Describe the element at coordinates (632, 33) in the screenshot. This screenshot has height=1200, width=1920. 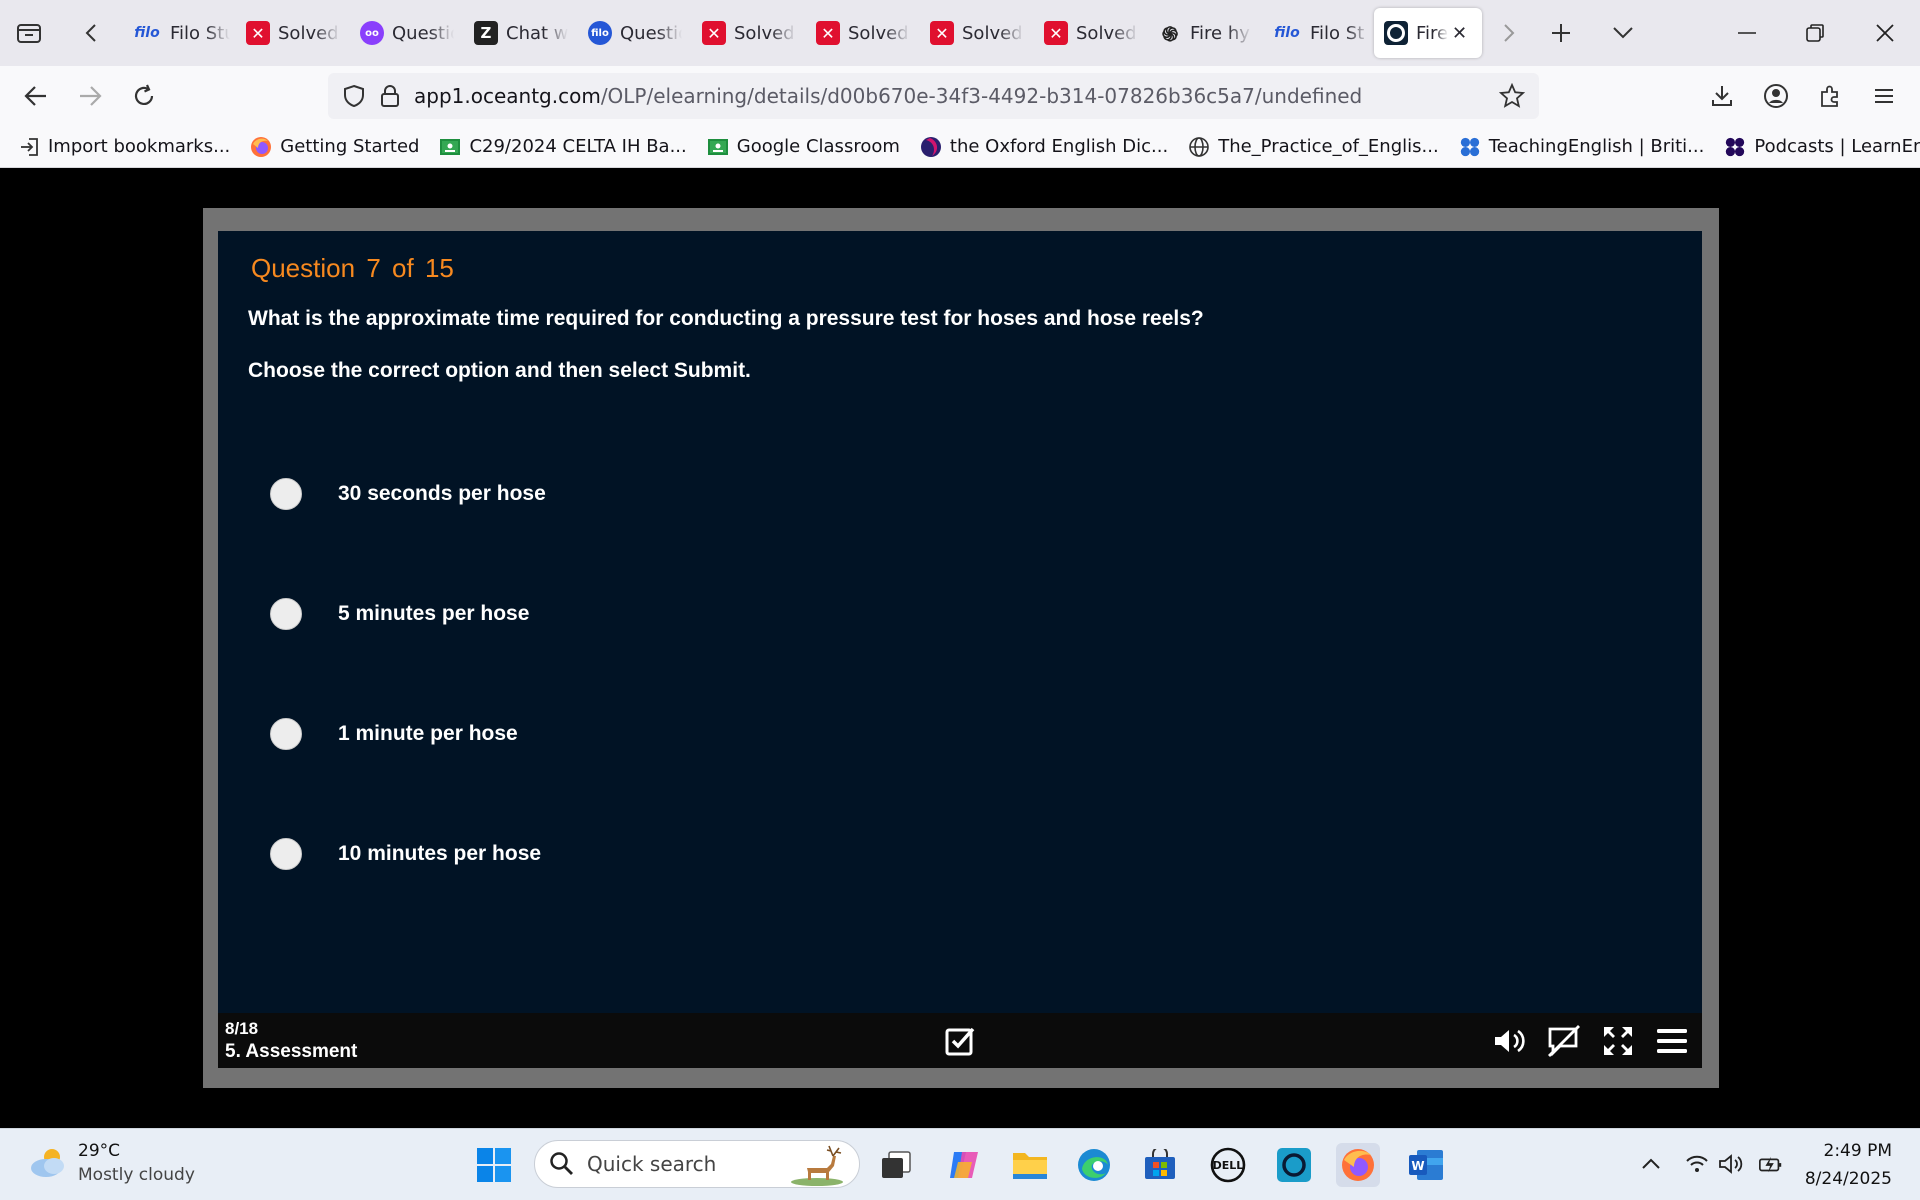
I see `tab-question-2: filo Question` at that location.